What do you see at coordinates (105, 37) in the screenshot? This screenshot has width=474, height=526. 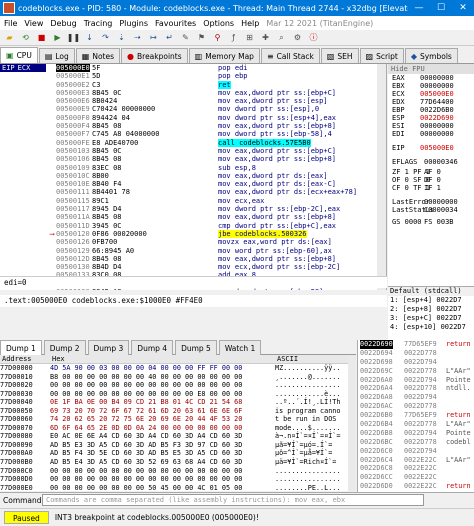 I see `step-over-icon: ↷` at bounding box center [105, 37].